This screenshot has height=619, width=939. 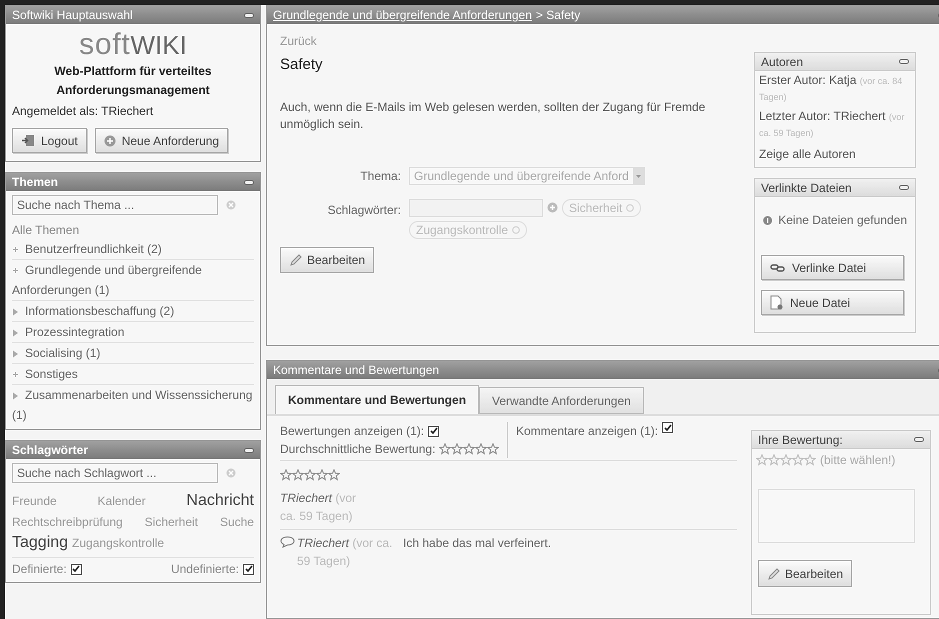 What do you see at coordinates (493, 115) in the screenshot?
I see `description: Auch, wenn die E-Mails im Web gelesen werden, sollten der Zugang für Fremde unmöglich sein.` at bounding box center [493, 115].